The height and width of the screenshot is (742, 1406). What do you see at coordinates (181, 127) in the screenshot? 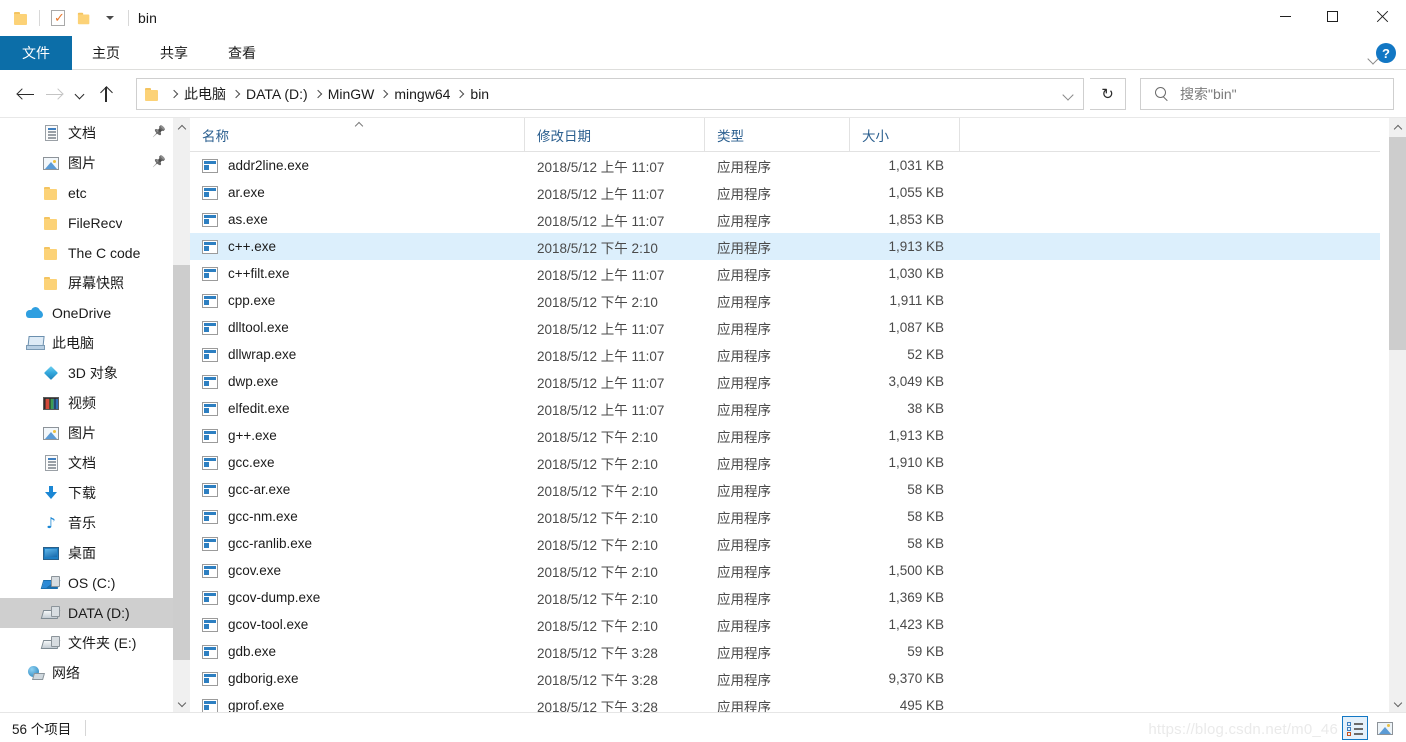
I see `sidebar-scroll-up-icon` at bounding box center [181, 127].